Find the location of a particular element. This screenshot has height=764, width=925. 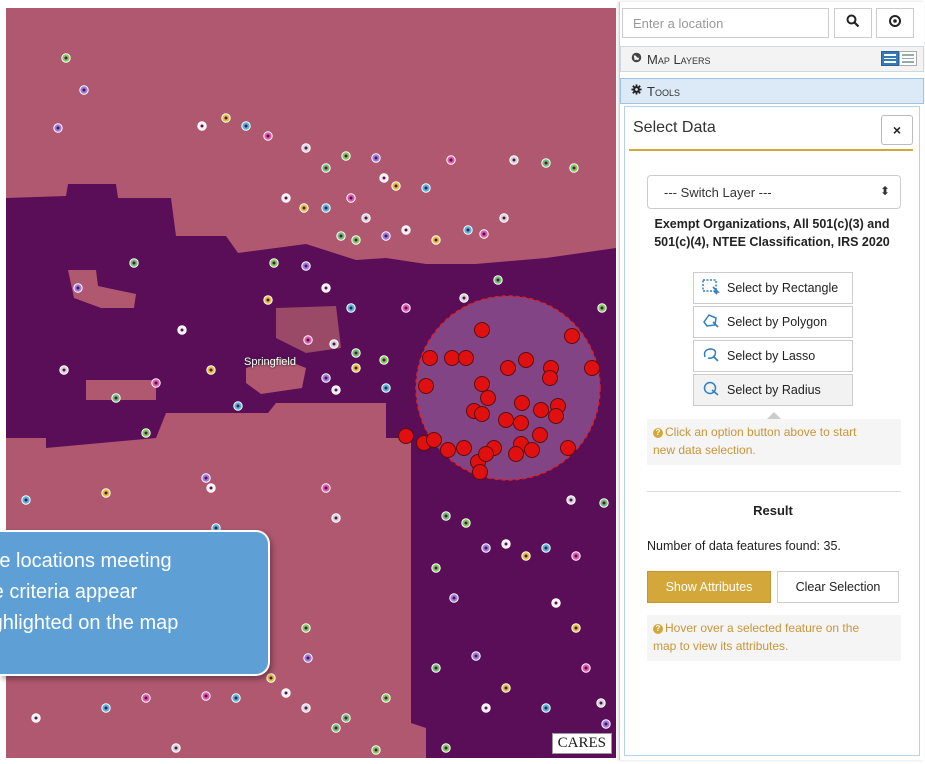

select-by-rectangle-button: Select by Rectangle is located at coordinates (773, 288).